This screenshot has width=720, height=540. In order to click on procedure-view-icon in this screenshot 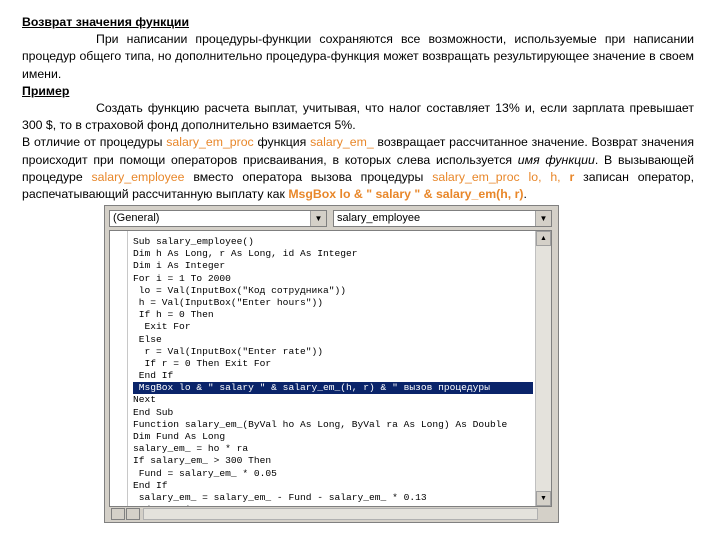, I will do `click(118, 514)`.